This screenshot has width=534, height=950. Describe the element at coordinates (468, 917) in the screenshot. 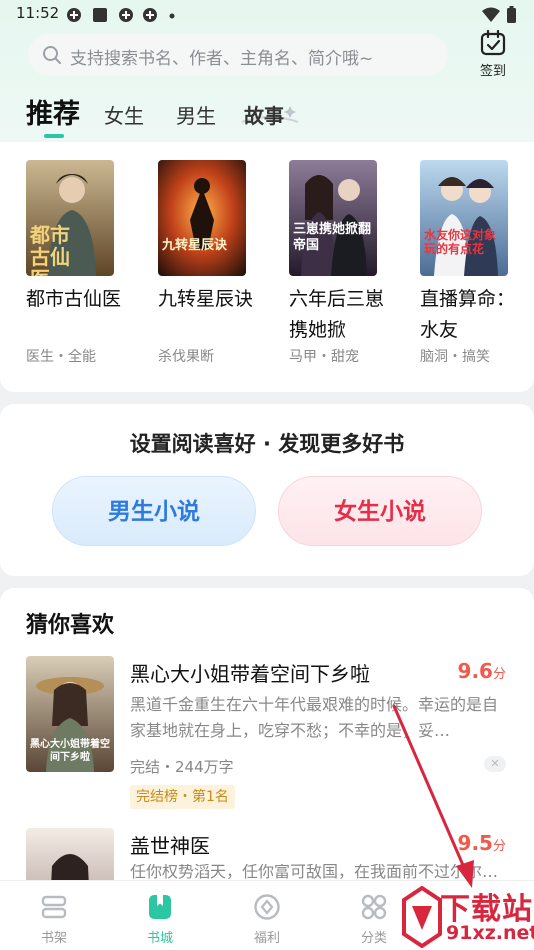

I see `site-watermark: 下载站 91xz.net` at that location.